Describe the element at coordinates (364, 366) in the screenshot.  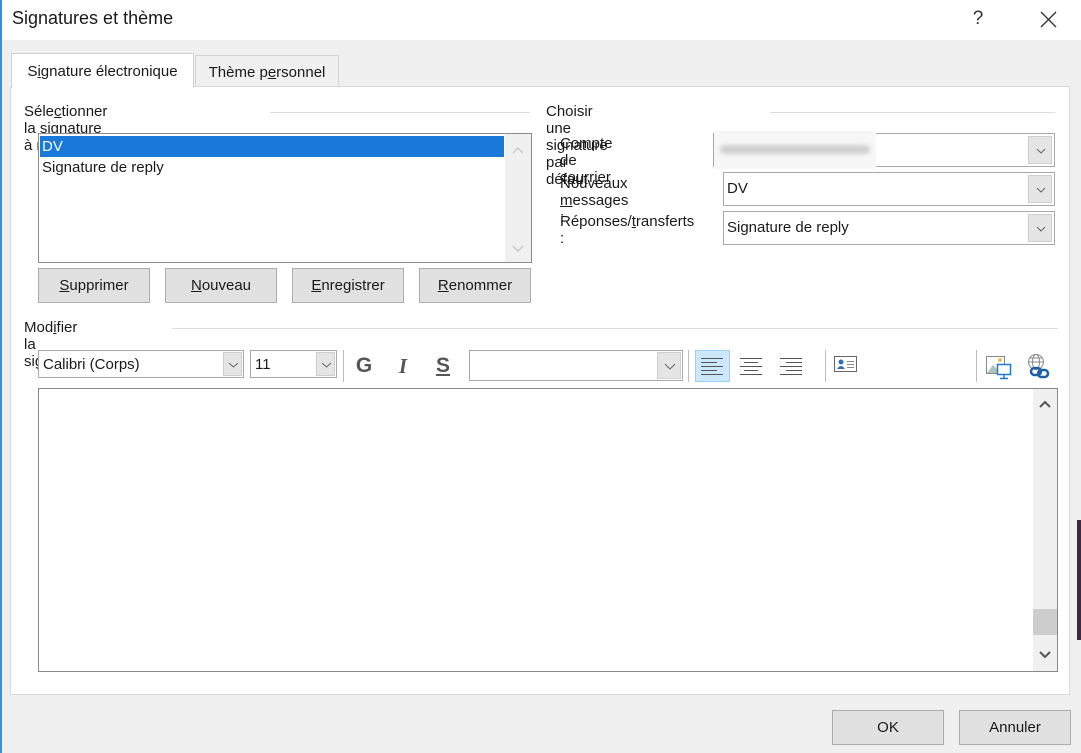
I see `bold-button: G` at that location.